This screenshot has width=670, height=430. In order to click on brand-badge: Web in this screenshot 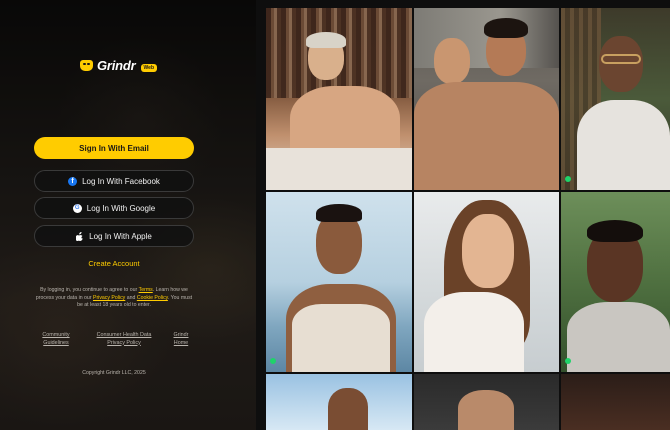, I will do `click(148, 67)`.